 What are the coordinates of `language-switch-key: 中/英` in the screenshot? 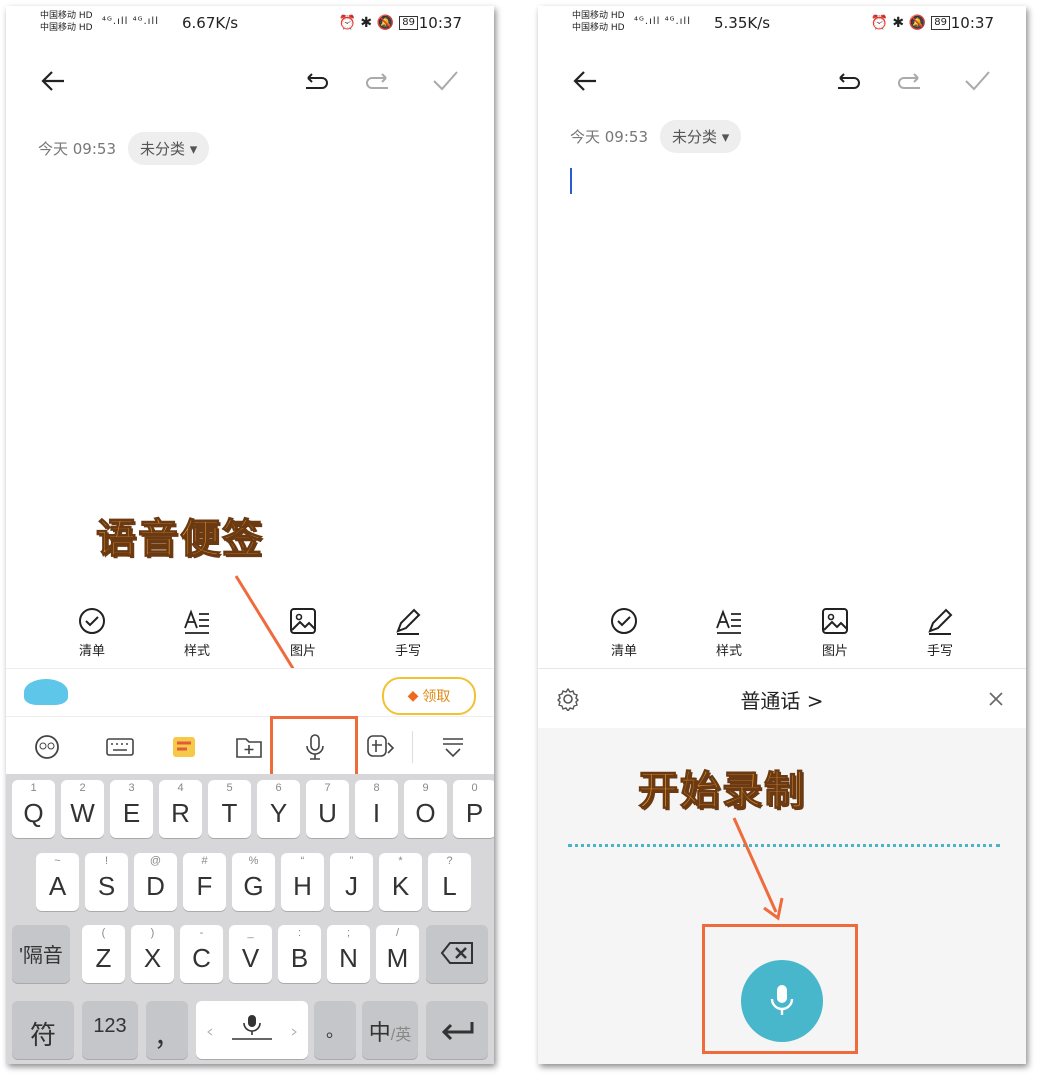 It's located at (390, 1030).